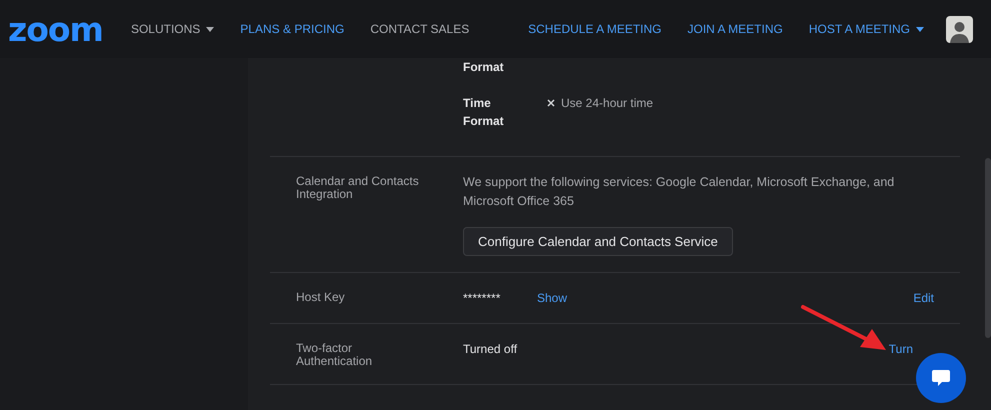  I want to click on setting-label: Host Key, so click(320, 297).